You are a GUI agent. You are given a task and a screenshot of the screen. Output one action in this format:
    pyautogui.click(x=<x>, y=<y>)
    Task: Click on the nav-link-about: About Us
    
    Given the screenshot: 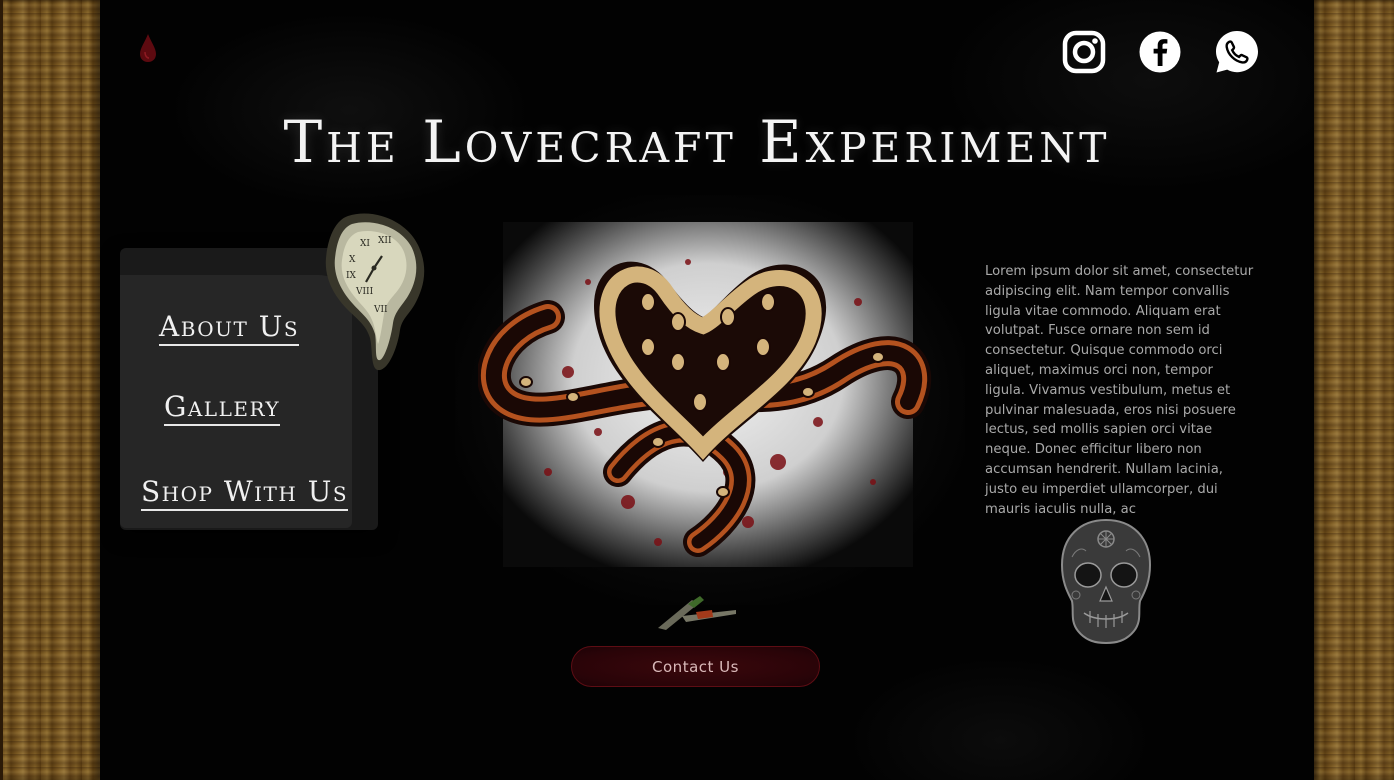 What is the action you would take?
    pyautogui.click(x=229, y=328)
    